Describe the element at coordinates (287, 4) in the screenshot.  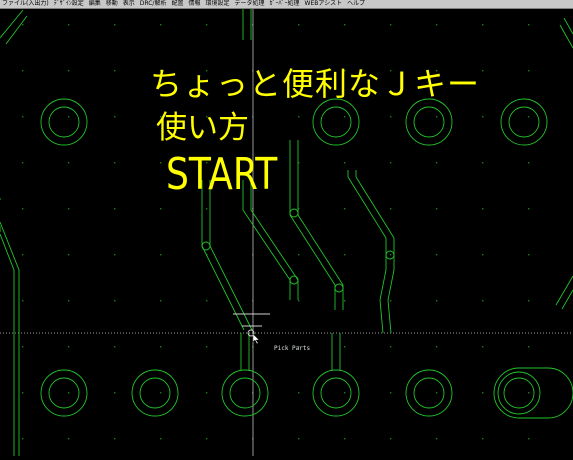
I see `menu-item-10: ｶﾞｰﾊﾞｰ処理` at that location.